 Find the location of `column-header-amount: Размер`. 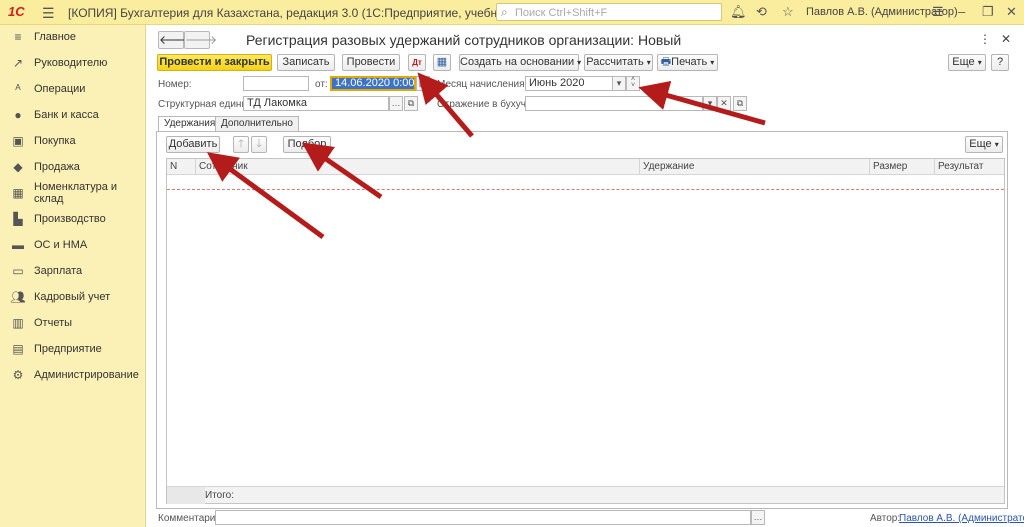

column-header-amount: Размер is located at coordinates (890, 166).